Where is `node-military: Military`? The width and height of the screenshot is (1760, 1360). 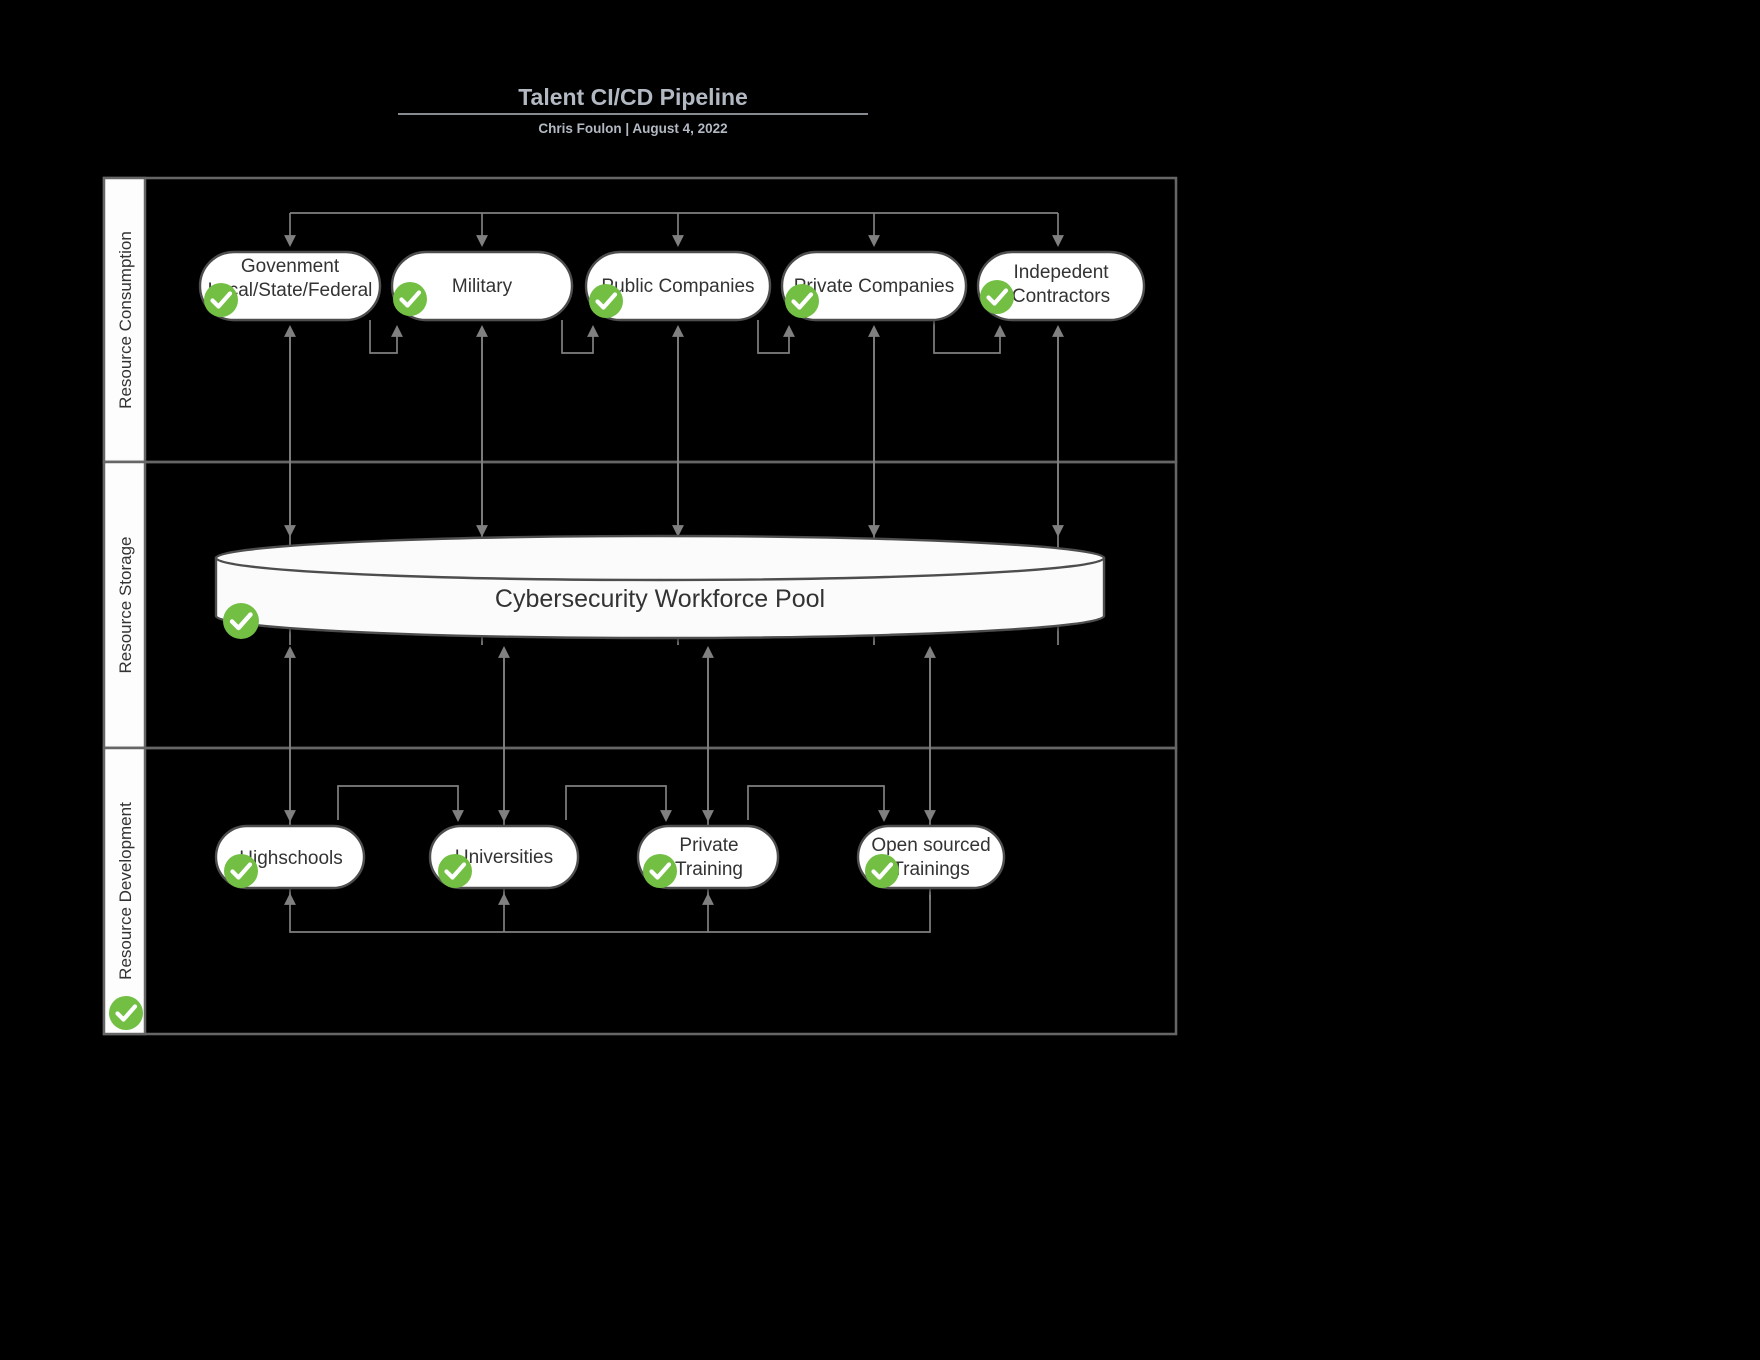
node-military: Military is located at coordinates (482, 286).